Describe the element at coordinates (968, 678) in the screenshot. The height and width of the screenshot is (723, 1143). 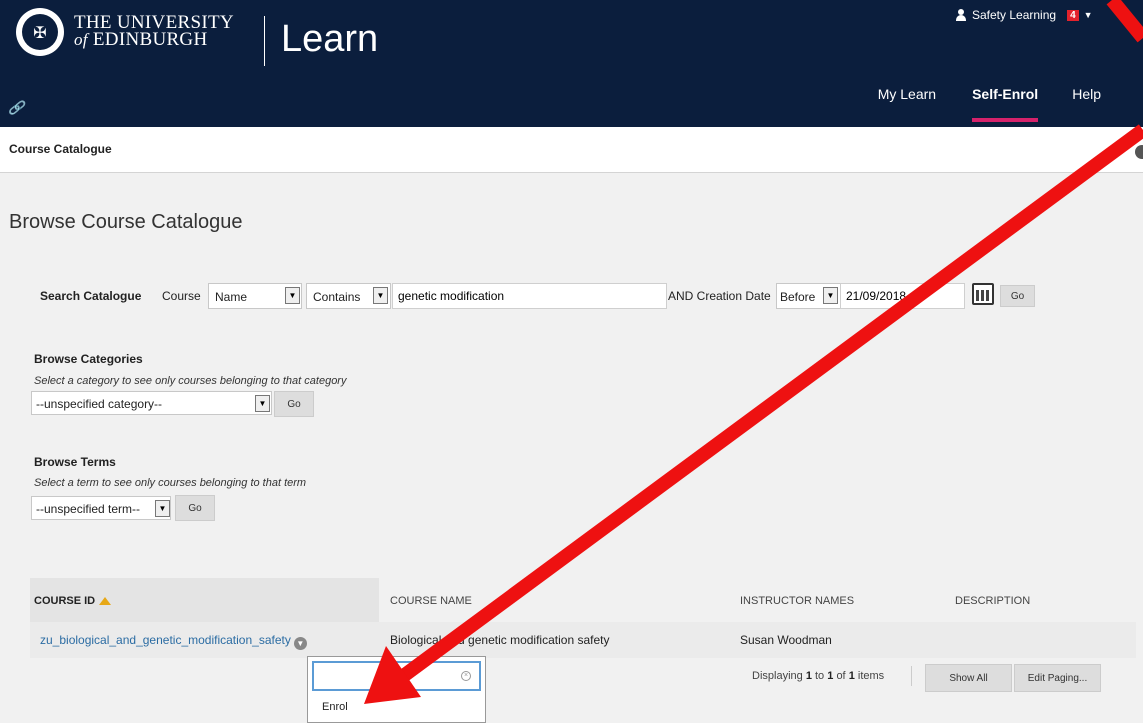
I see `show-all-button: Show All` at that location.